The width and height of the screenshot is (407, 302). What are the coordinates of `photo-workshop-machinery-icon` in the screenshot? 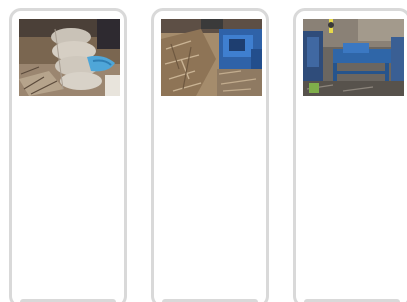 It's located at (353, 57).